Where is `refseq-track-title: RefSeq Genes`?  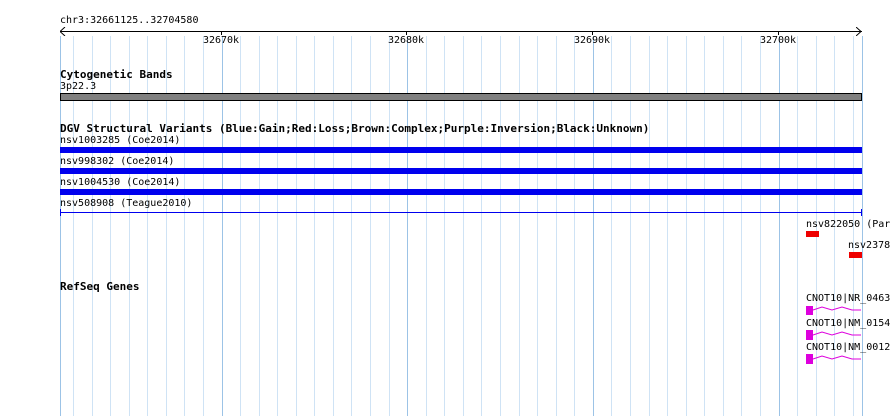
refseq-track-title: RefSeq Genes is located at coordinates (99, 286).